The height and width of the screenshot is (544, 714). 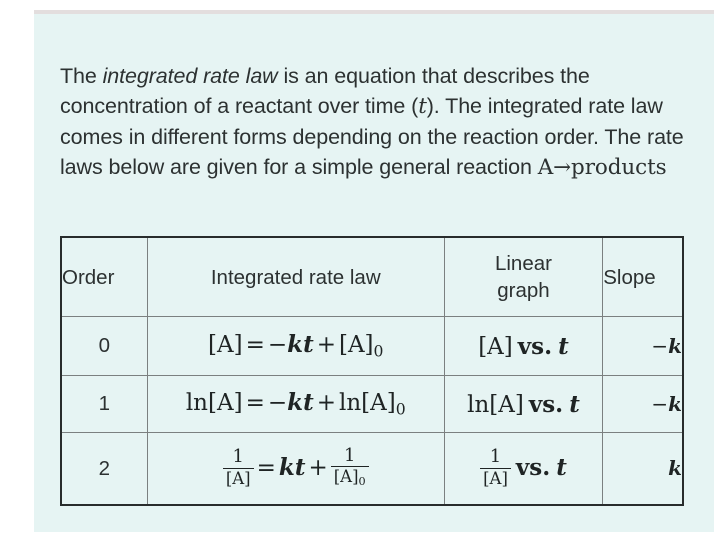 I want to click on cell-integrated-rate-law: [A] = −kt + [A]0, so click(x=295, y=346).